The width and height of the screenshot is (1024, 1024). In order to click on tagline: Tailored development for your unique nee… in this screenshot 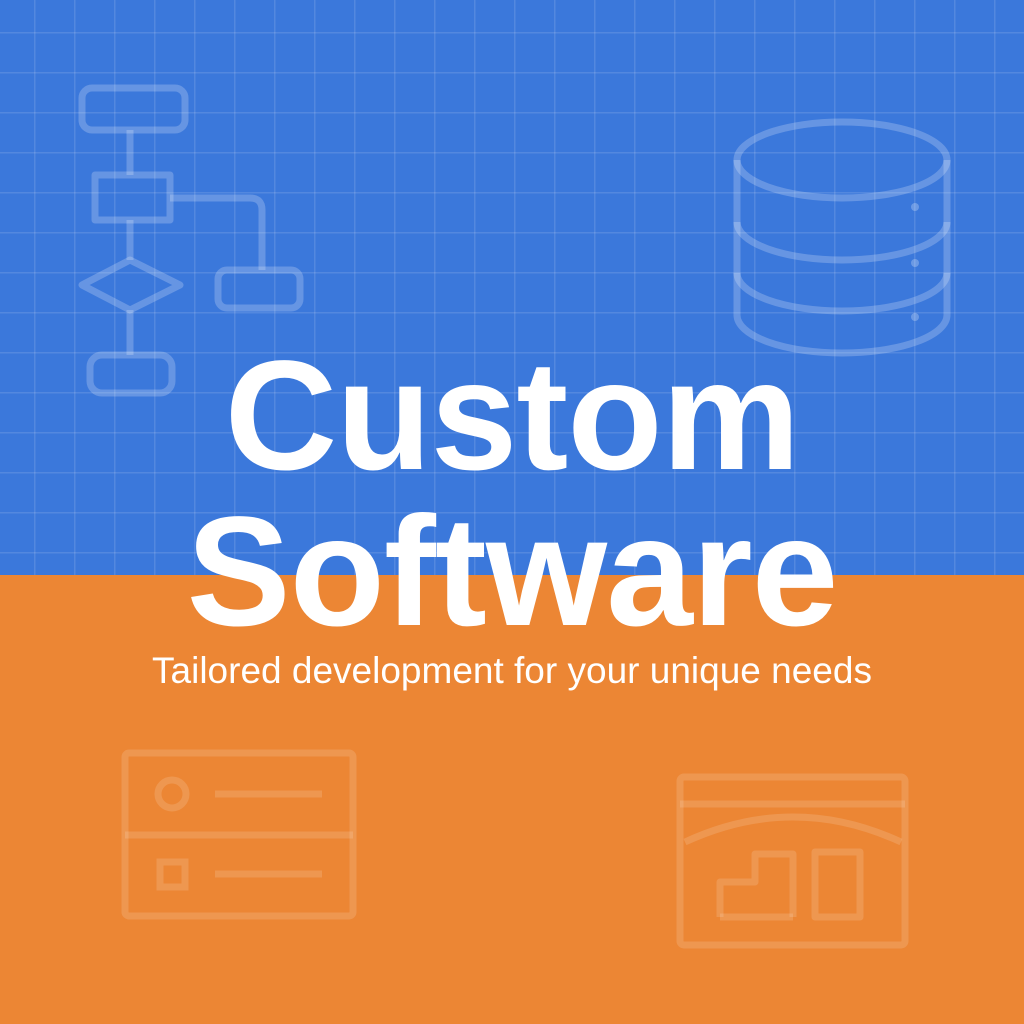, I will do `click(512, 670)`.